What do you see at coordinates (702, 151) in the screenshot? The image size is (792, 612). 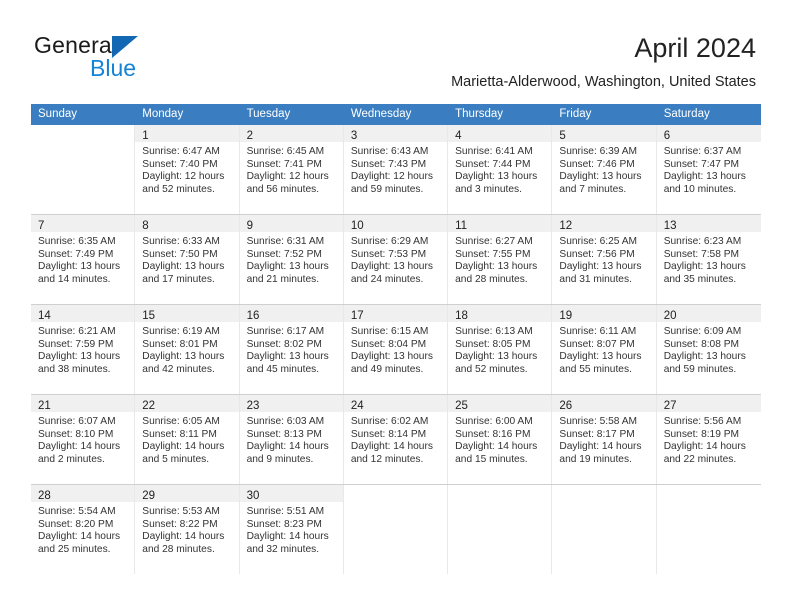 I see `sunrise-time: Sunrise: 6:37 AM` at bounding box center [702, 151].